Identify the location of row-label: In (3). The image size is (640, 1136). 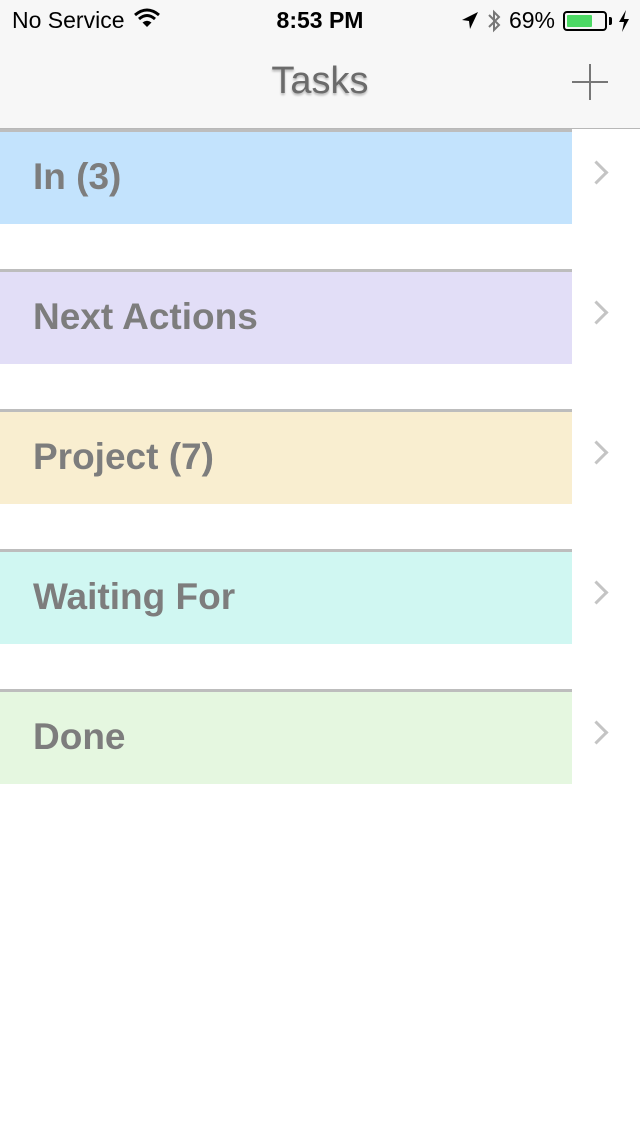
(77, 176).